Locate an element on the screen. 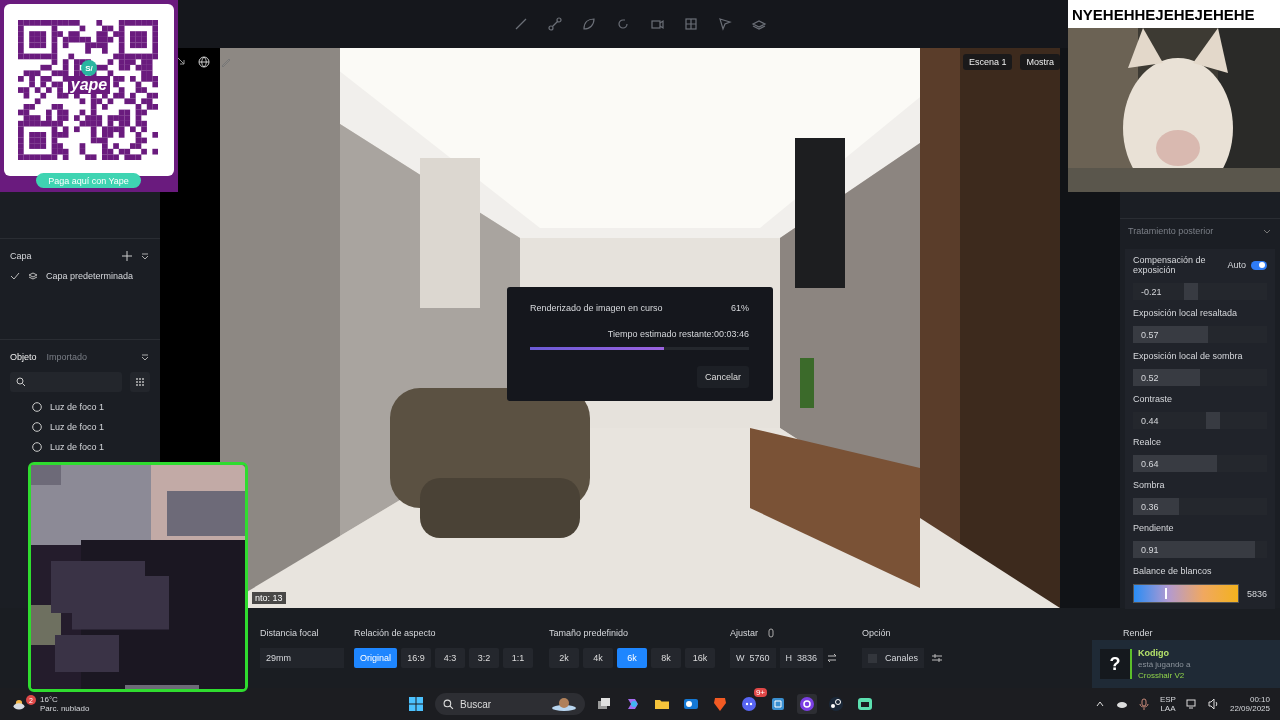 This screenshot has height=720, width=1280. slider-label: Sombra is located at coordinates (1149, 485).